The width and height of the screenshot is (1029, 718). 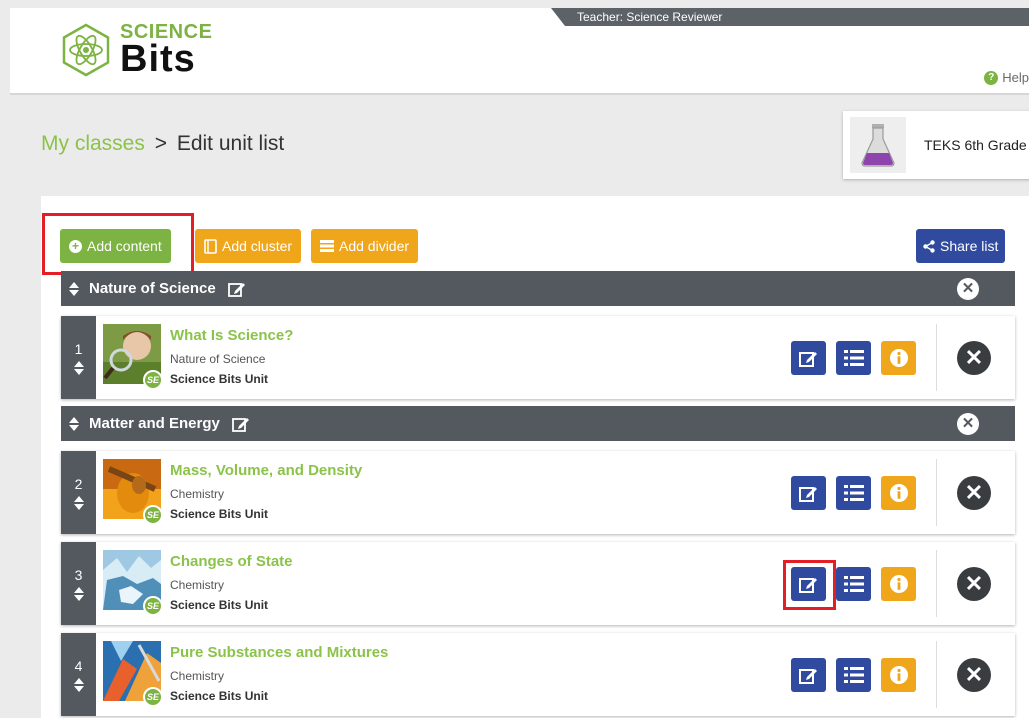 I want to click on breadcrumb: My classes > Edit unit list, so click(x=162, y=144).